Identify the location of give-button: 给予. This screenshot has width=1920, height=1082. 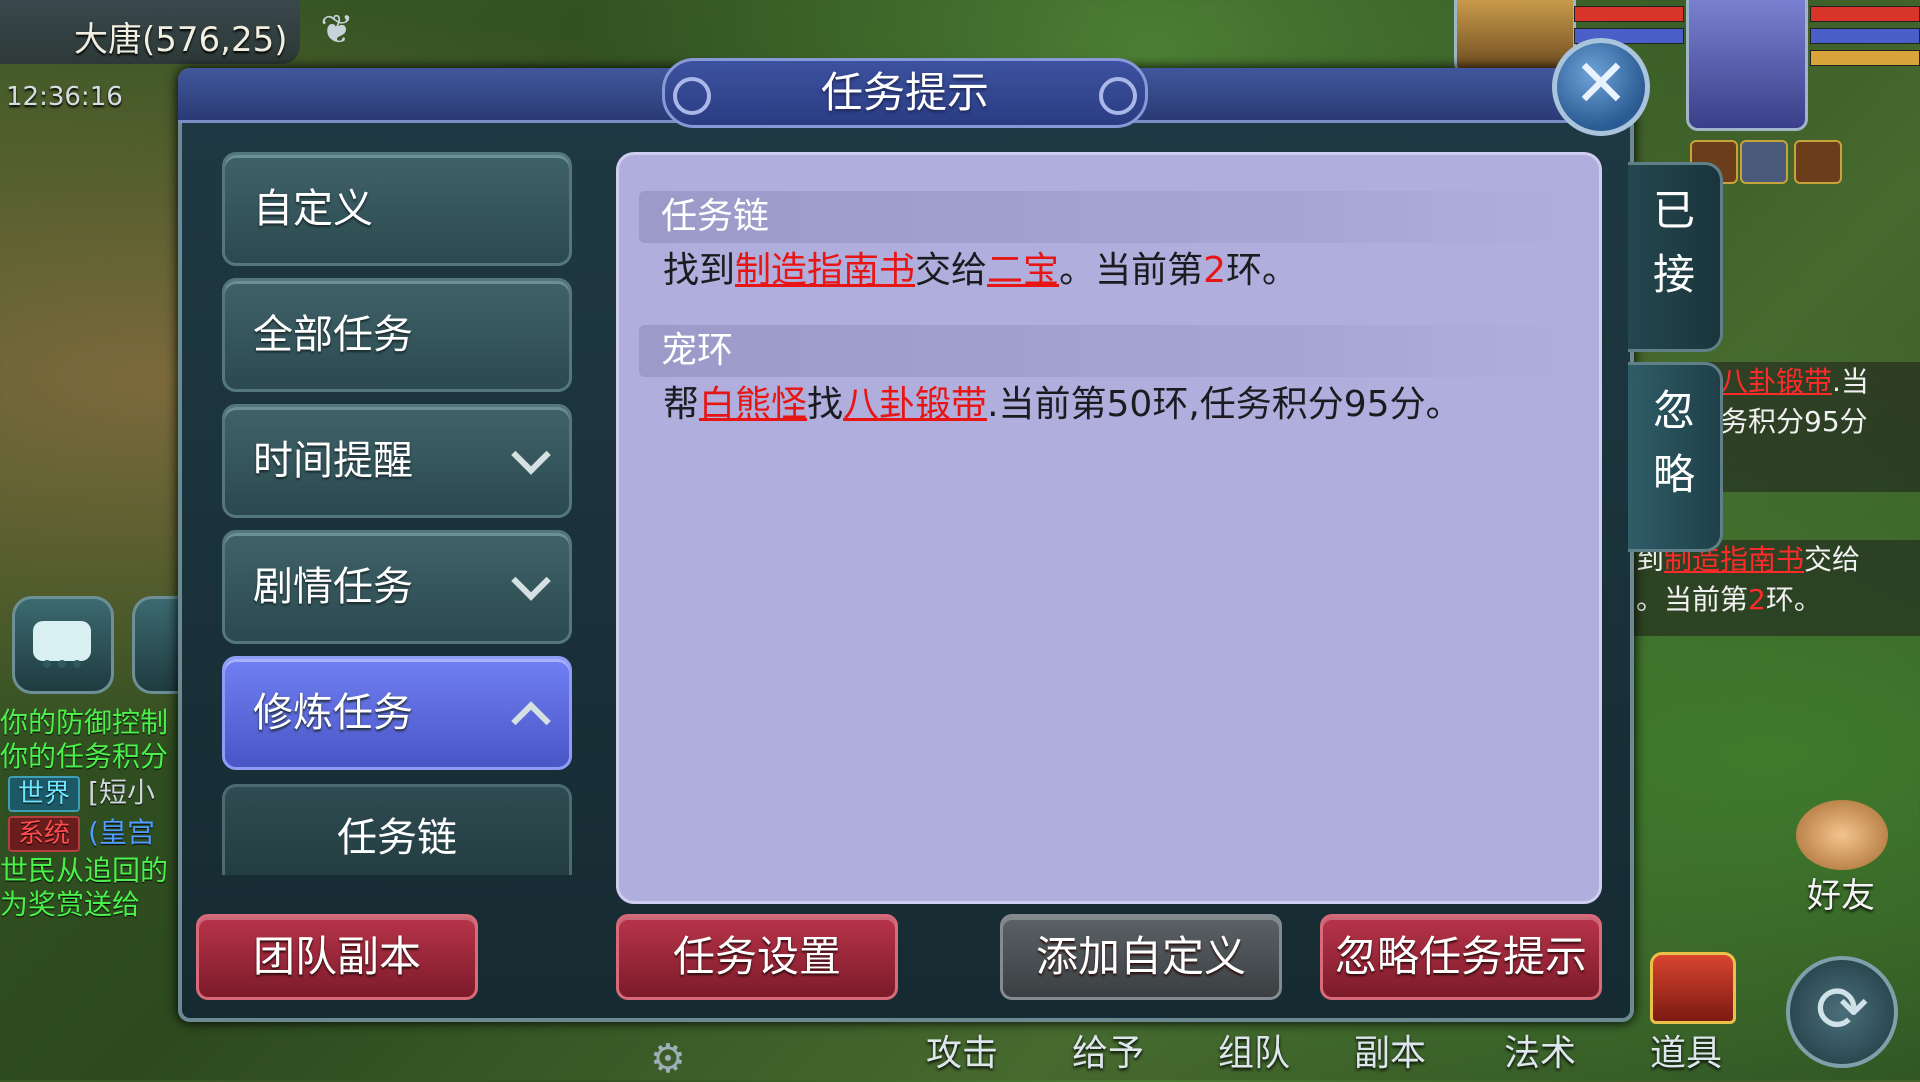
(1108, 1050).